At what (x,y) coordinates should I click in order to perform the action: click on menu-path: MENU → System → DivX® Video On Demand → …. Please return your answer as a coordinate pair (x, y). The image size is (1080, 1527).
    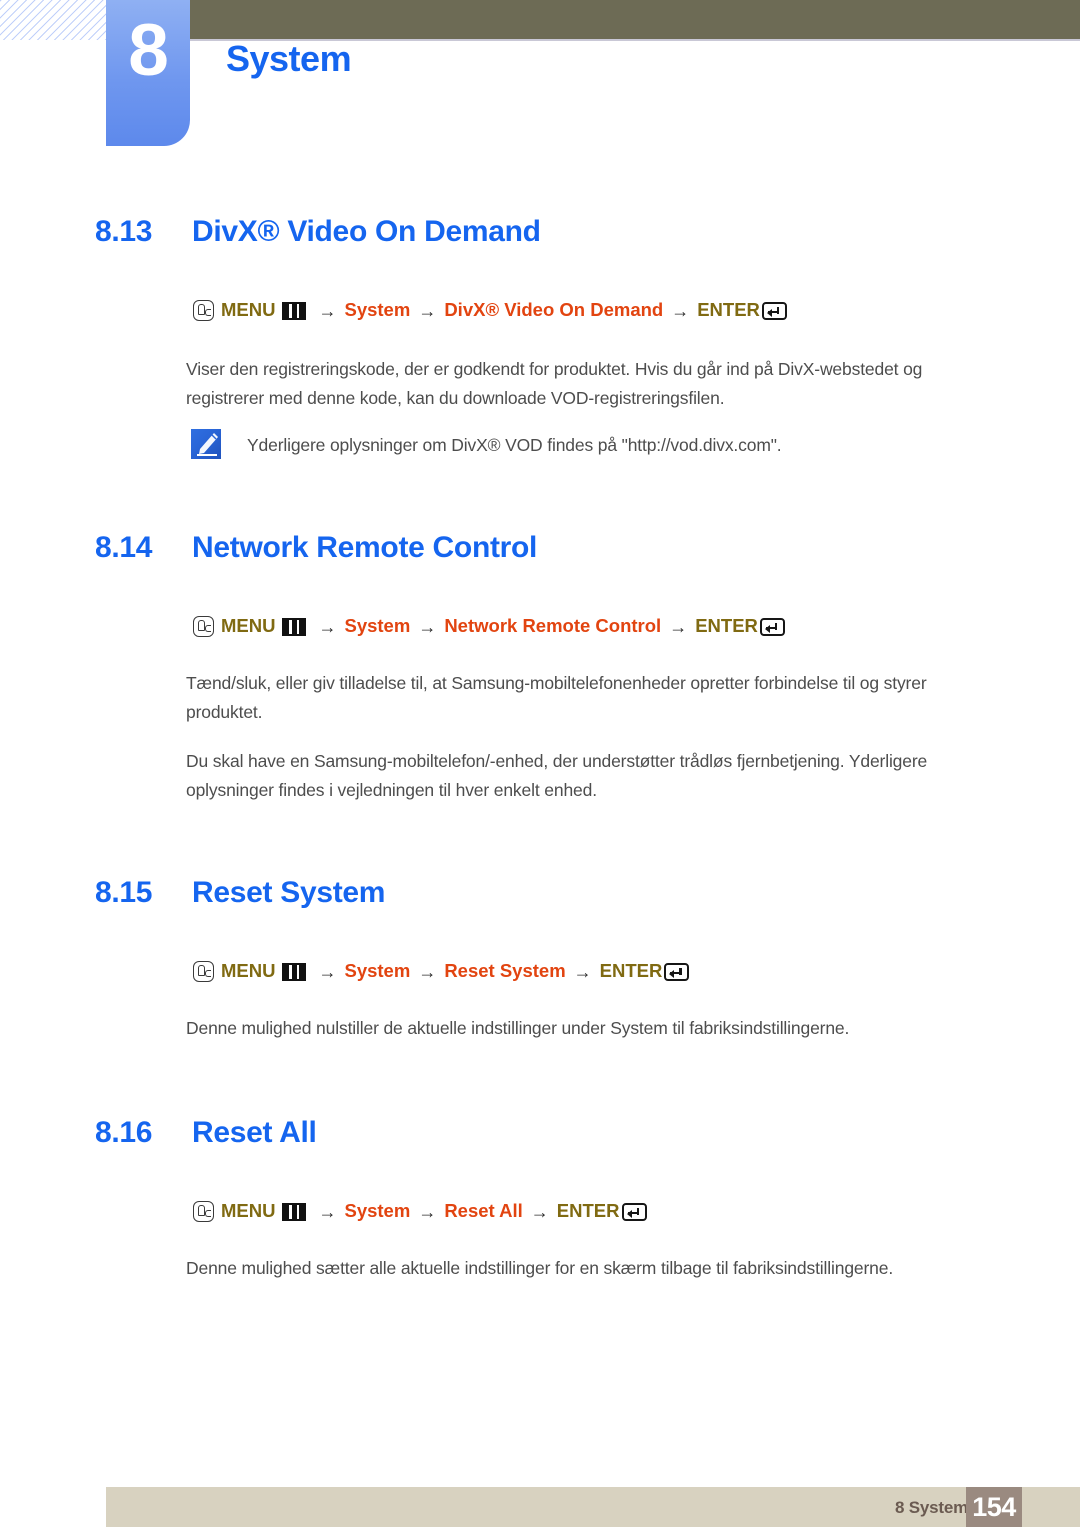
    Looking at the image, I should click on (490, 310).